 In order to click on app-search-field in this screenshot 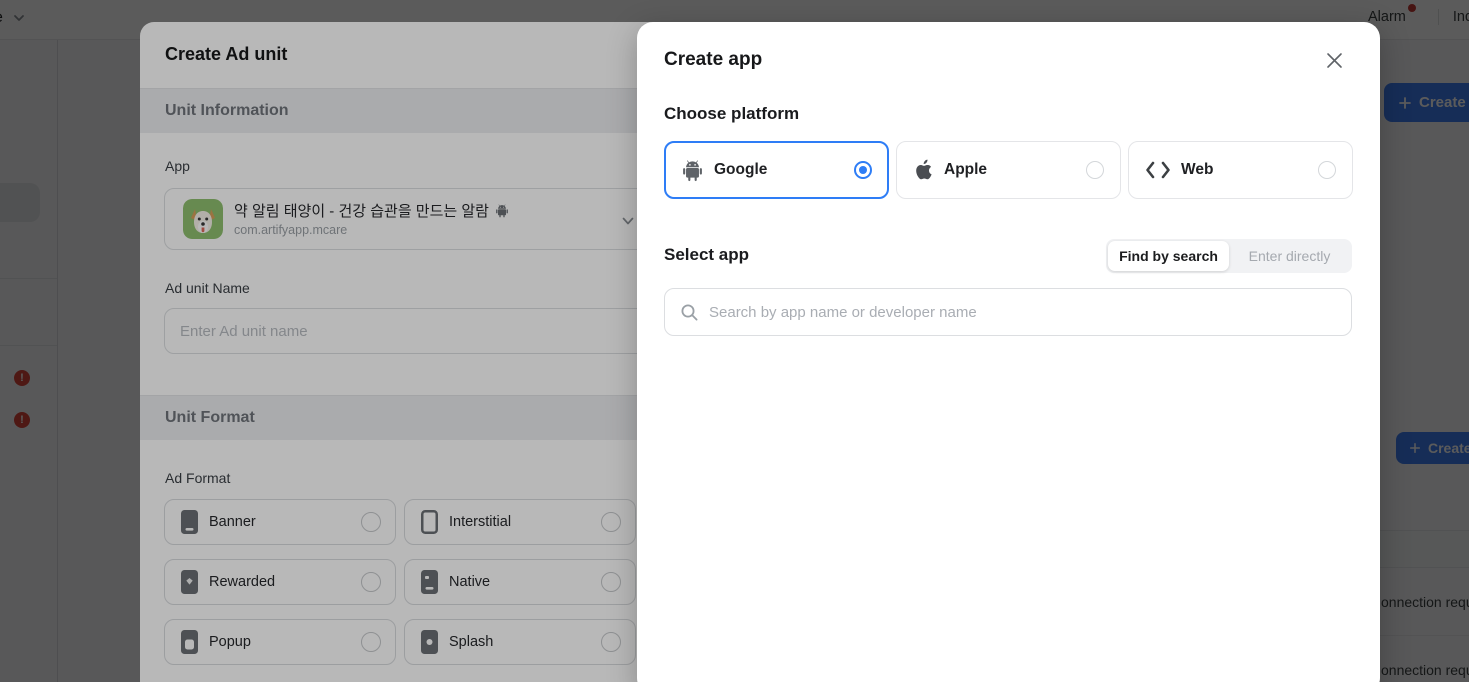, I will do `click(1008, 312)`.